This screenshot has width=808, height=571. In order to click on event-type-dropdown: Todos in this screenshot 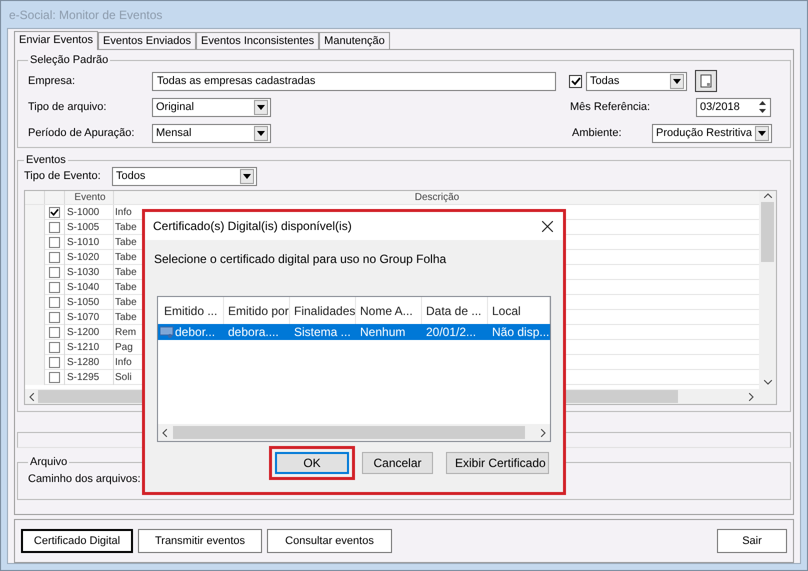, I will do `click(184, 176)`.